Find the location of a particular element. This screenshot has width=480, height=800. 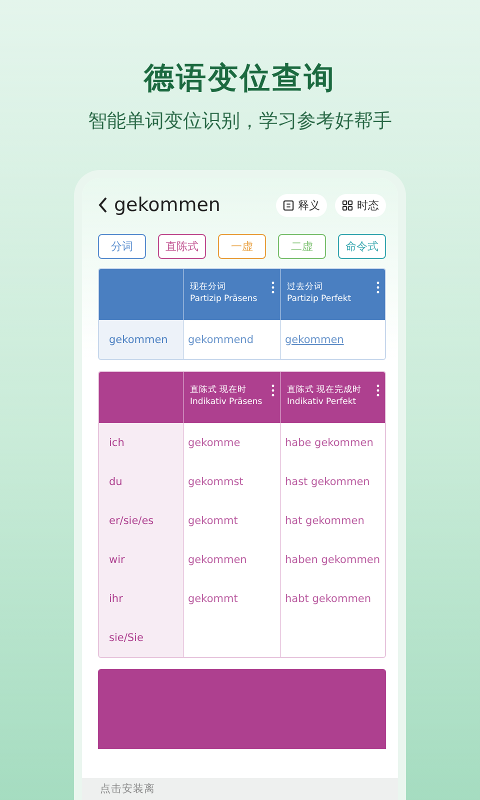

table-cell: habt gekommen is located at coordinates (328, 598).